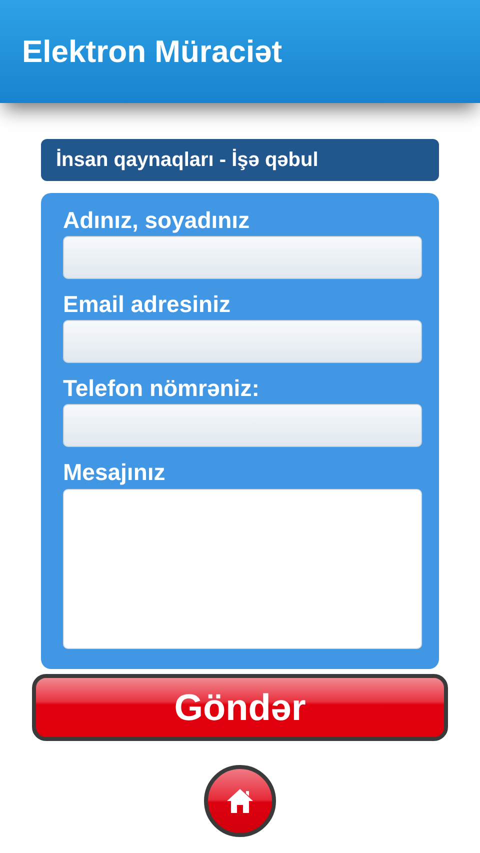 This screenshot has width=480, height=853. Describe the element at coordinates (114, 472) in the screenshot. I see `field-label: Mesajınız` at that location.